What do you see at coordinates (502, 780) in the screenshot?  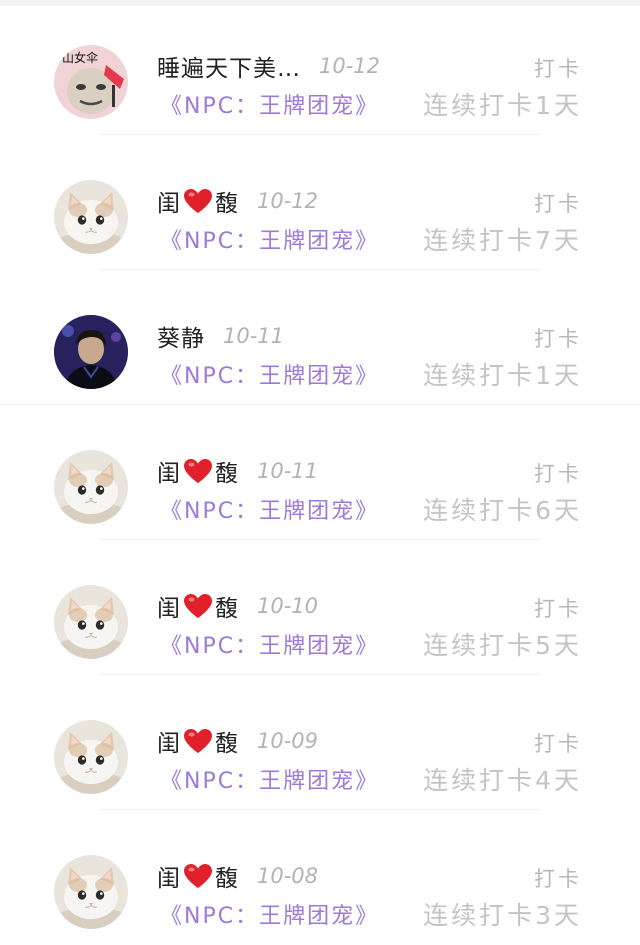 I see `streak-count: 连续打卡4天` at bounding box center [502, 780].